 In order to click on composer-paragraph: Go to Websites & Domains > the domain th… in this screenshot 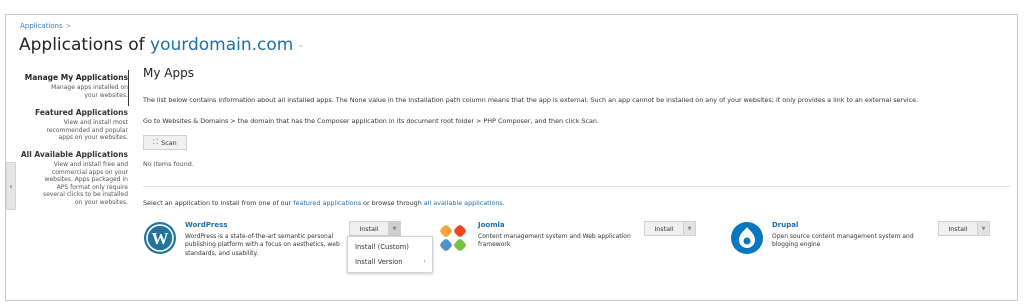, I will do `click(371, 121)`.